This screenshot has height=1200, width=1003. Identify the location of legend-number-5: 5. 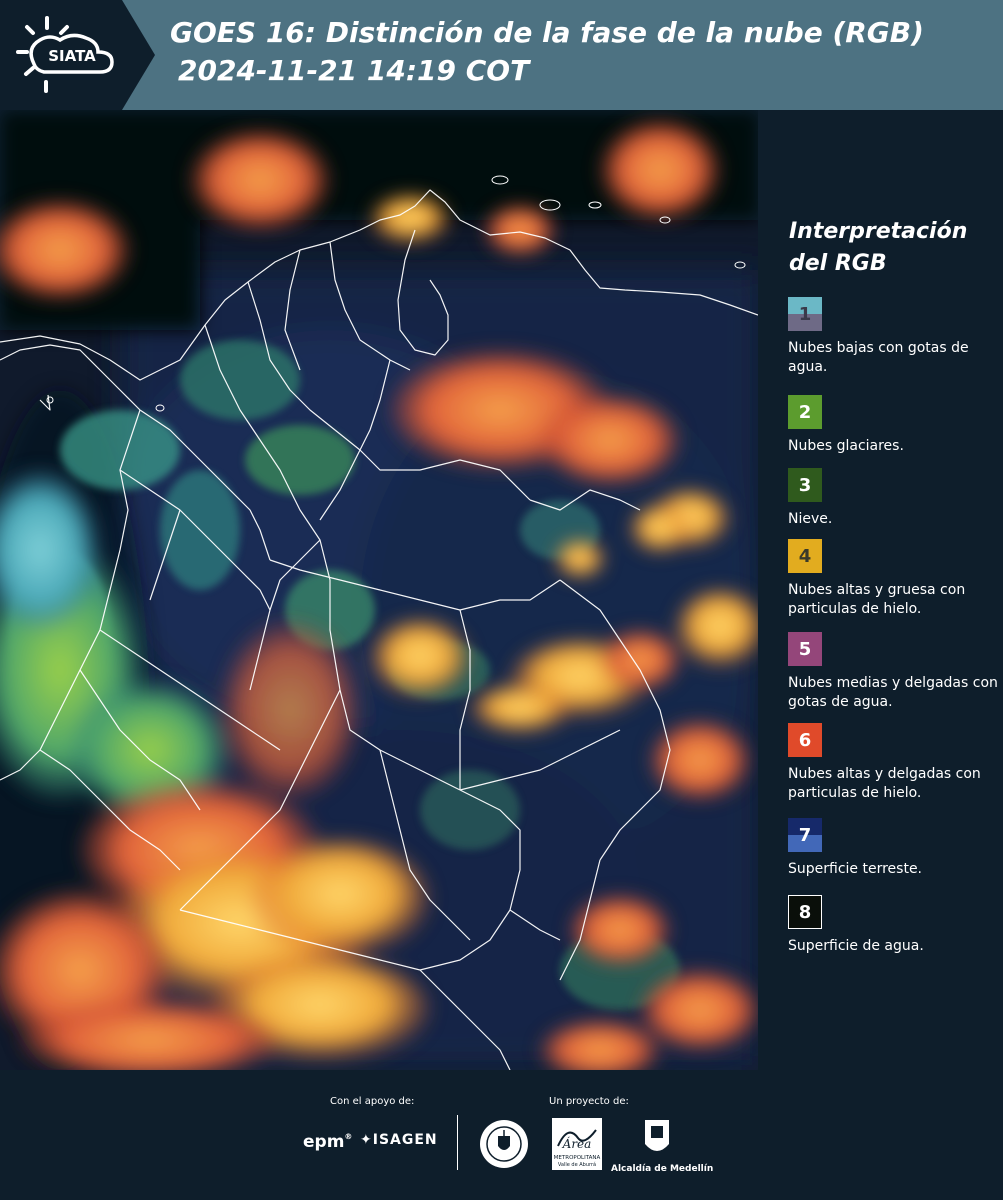
(805, 649).